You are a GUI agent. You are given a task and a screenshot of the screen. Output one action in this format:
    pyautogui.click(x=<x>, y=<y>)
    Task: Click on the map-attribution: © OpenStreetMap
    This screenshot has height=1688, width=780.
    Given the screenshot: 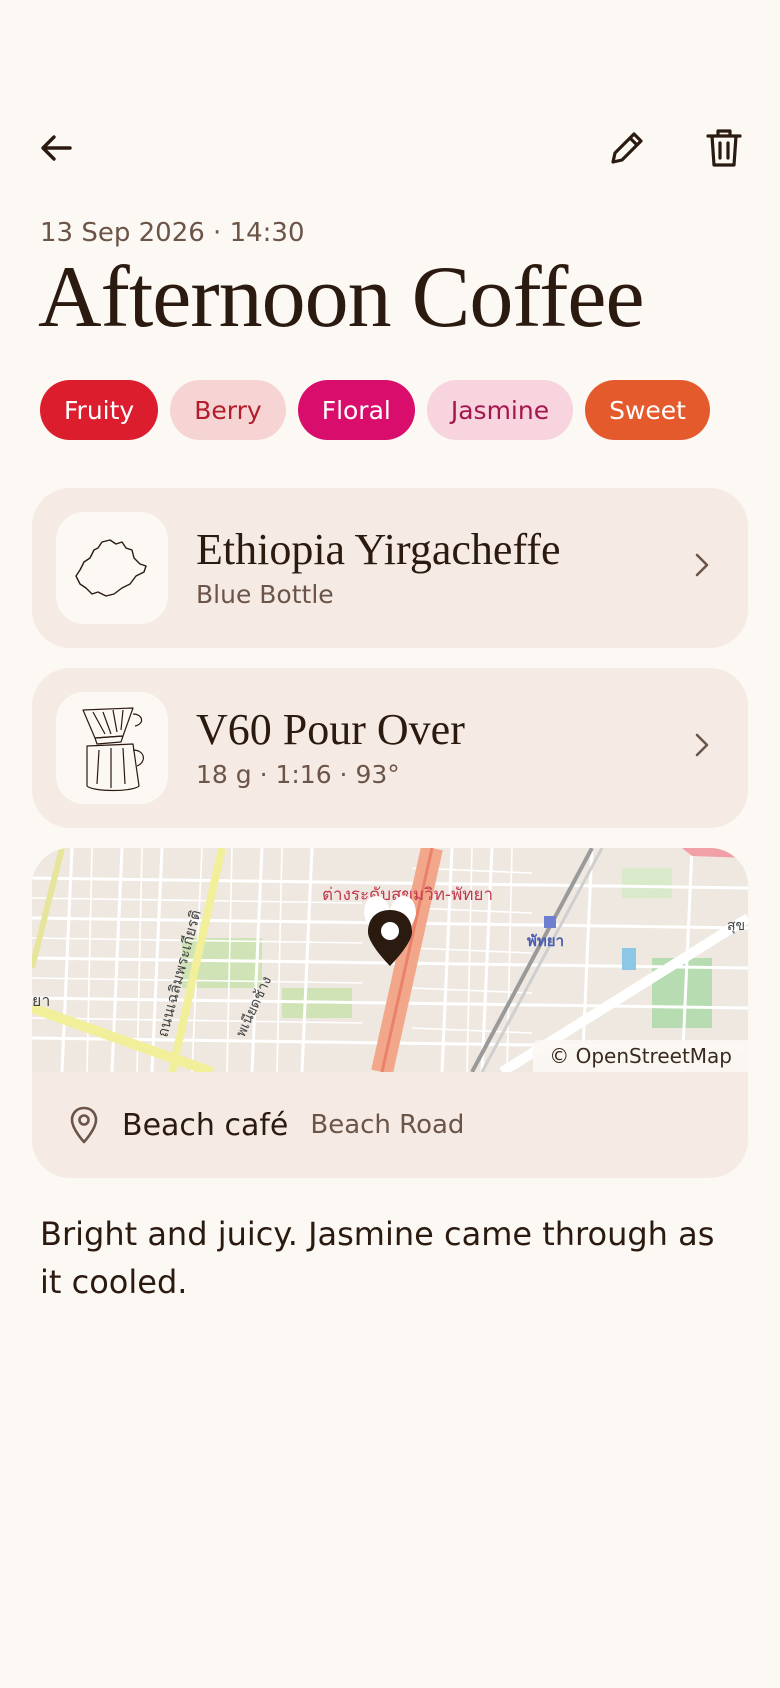 What is the action you would take?
    pyautogui.click(x=640, y=1056)
    